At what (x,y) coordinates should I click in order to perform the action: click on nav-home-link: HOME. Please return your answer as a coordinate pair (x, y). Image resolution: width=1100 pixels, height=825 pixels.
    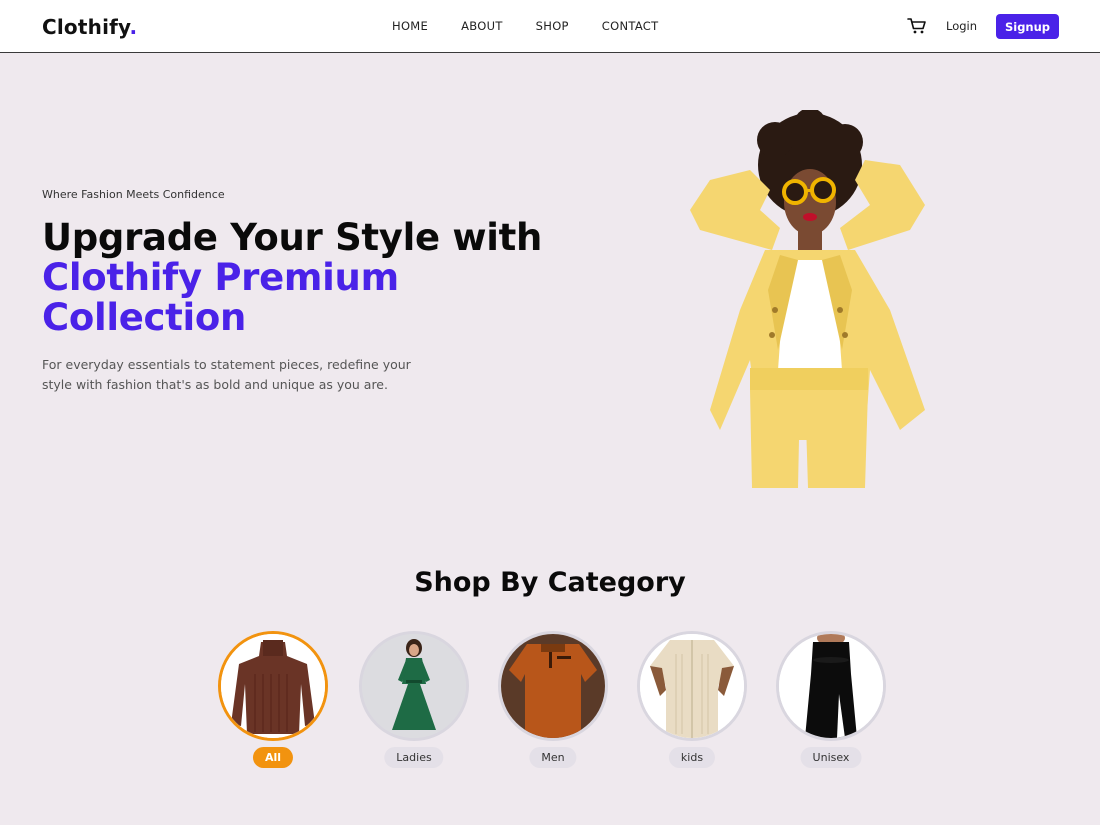
    Looking at the image, I should click on (410, 26).